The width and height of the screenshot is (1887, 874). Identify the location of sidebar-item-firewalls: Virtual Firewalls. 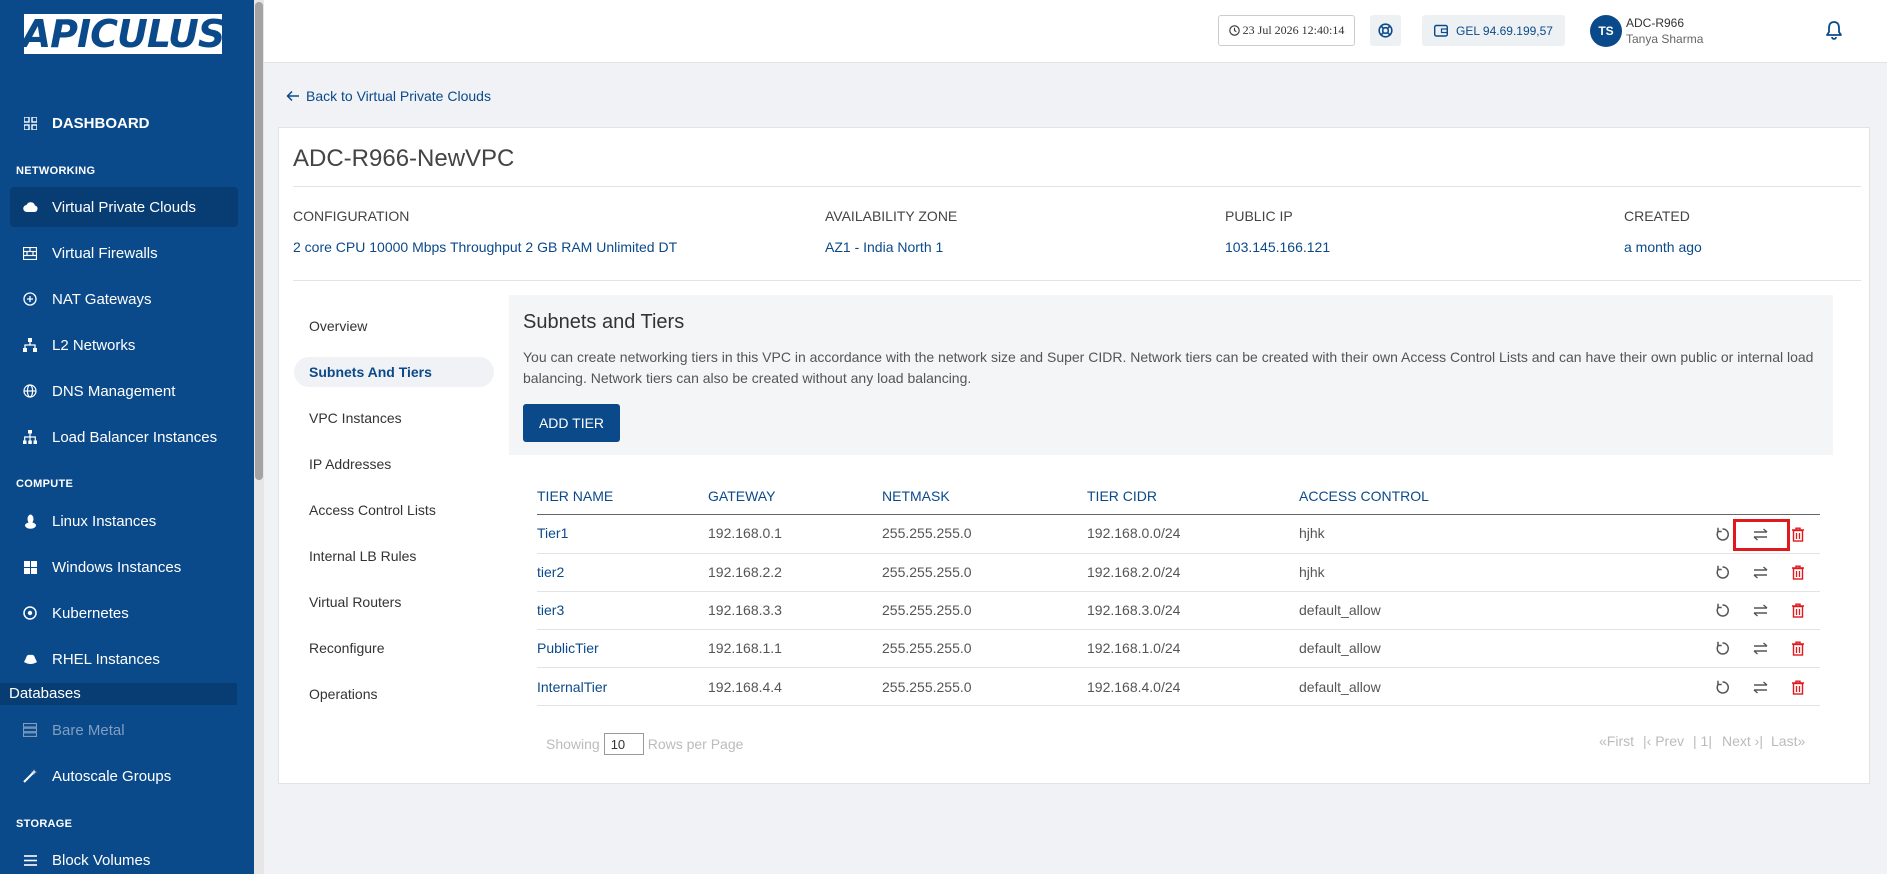
(124, 253).